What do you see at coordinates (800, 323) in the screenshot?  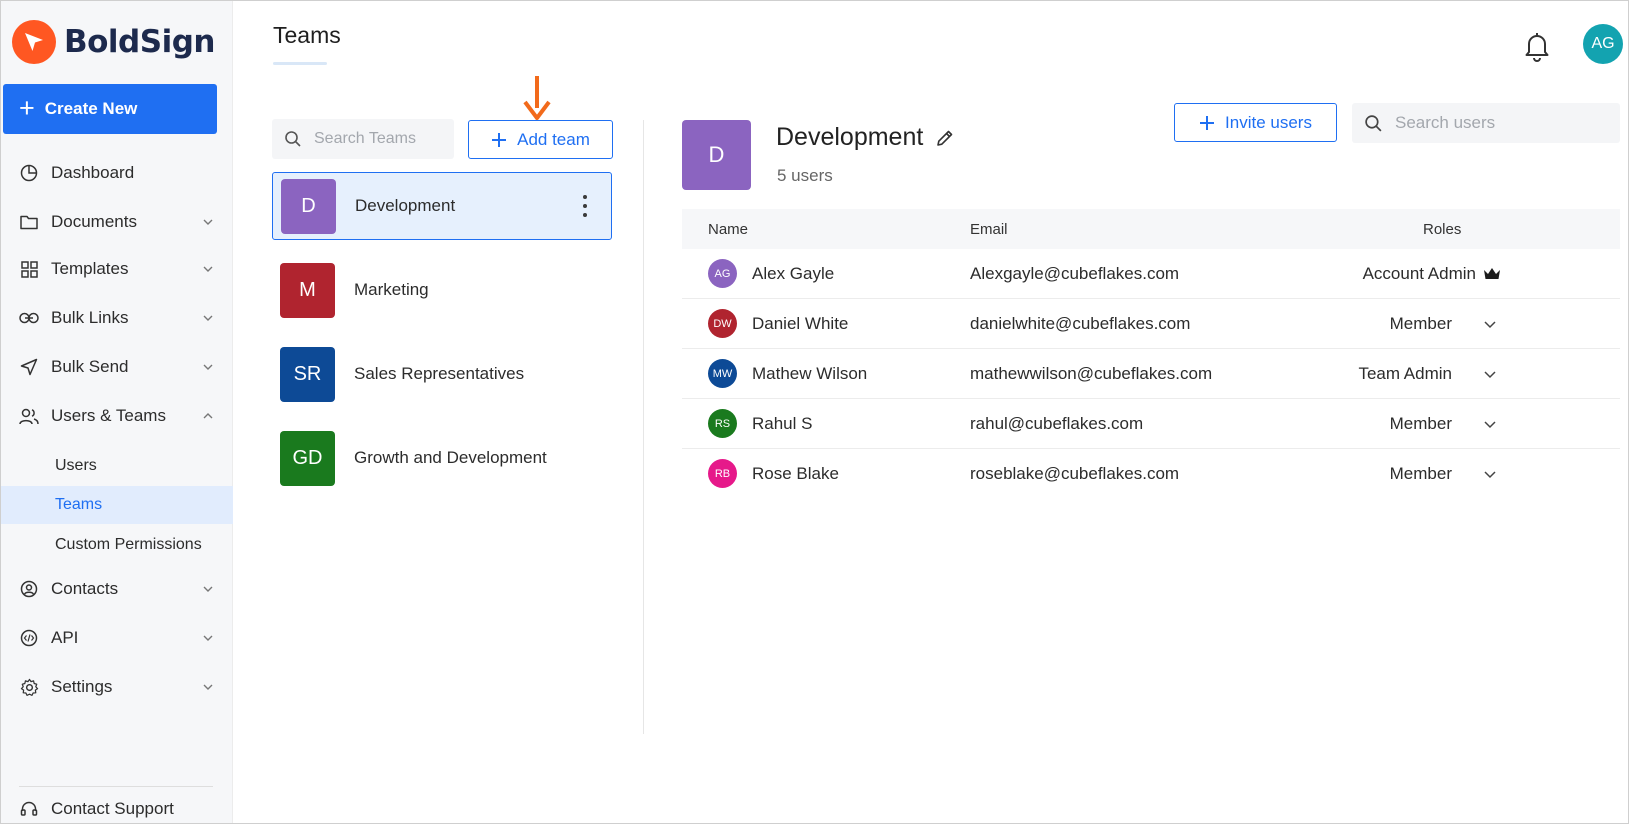 I see `user-name: Daniel White` at bounding box center [800, 323].